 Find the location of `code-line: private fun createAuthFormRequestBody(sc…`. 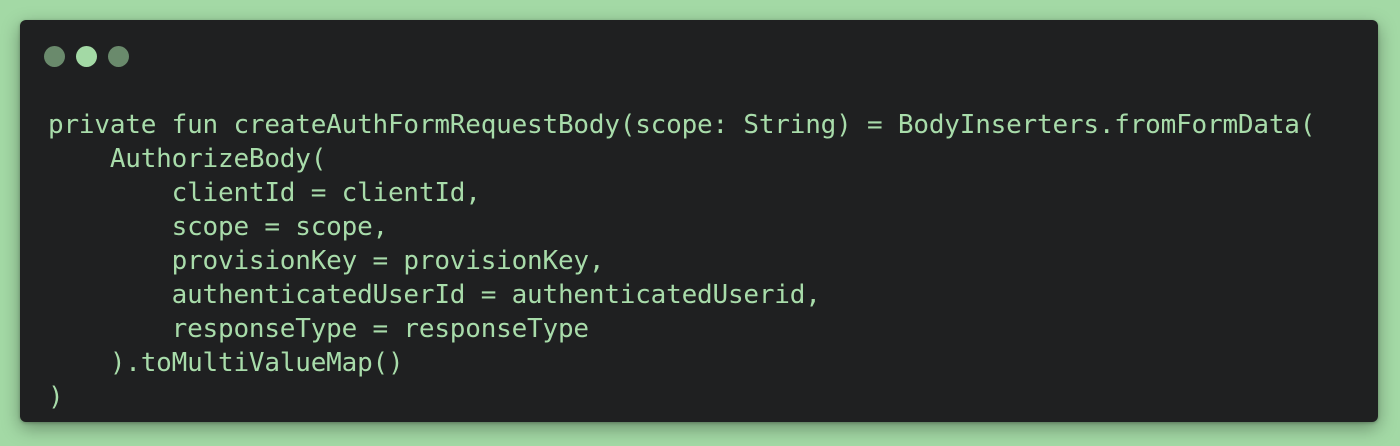

code-line: private fun createAuthFormRequestBody(sc… is located at coordinates (682, 125).